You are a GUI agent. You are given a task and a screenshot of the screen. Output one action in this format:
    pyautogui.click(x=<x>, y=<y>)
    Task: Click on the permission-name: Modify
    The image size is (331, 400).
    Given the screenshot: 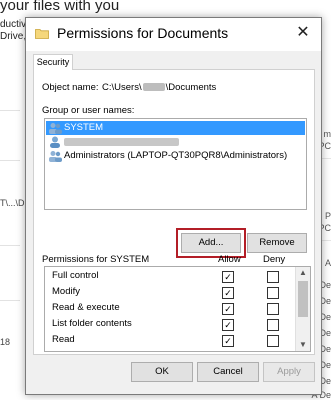 What is the action you would take?
    pyautogui.click(x=66, y=291)
    